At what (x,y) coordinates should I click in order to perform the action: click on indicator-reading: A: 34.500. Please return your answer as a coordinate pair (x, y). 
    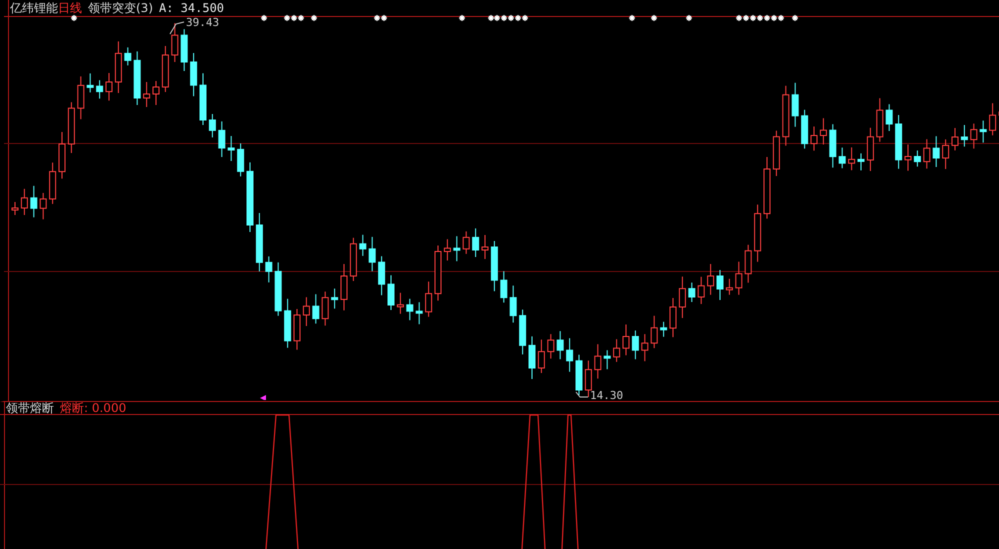
    Looking at the image, I should click on (191, 8).